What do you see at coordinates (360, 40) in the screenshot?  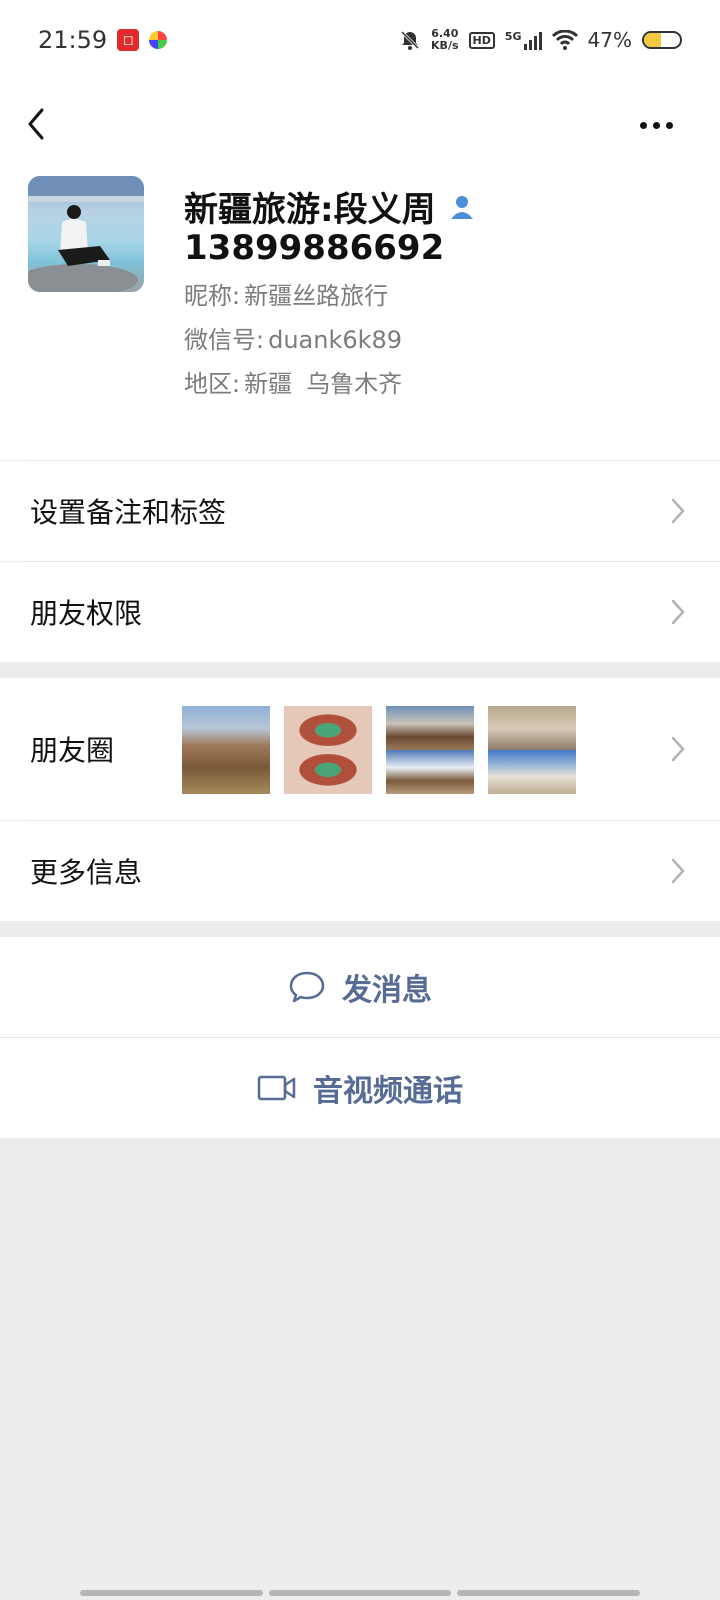 I see `status-bar: 21:59 ◻ 6.40 KB/s HD 5G 47%` at bounding box center [360, 40].